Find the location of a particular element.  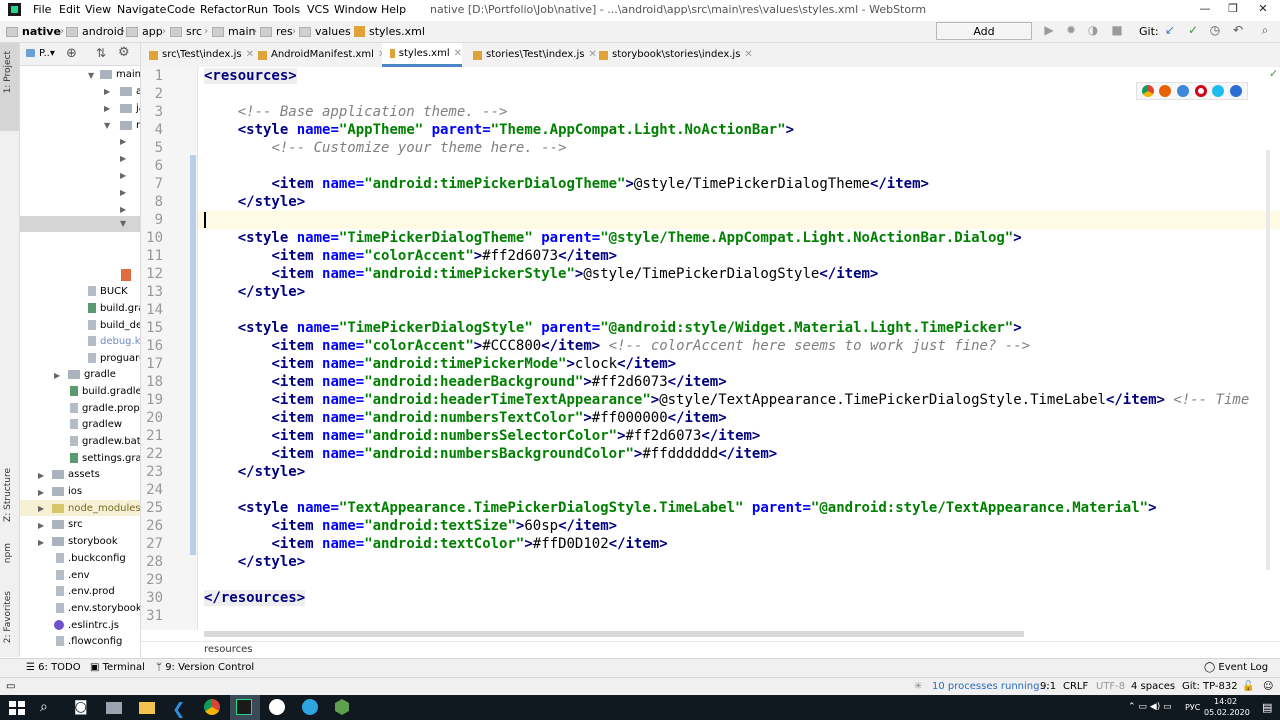

tree-item-env-prod: .env.prod is located at coordinates (85, 592).